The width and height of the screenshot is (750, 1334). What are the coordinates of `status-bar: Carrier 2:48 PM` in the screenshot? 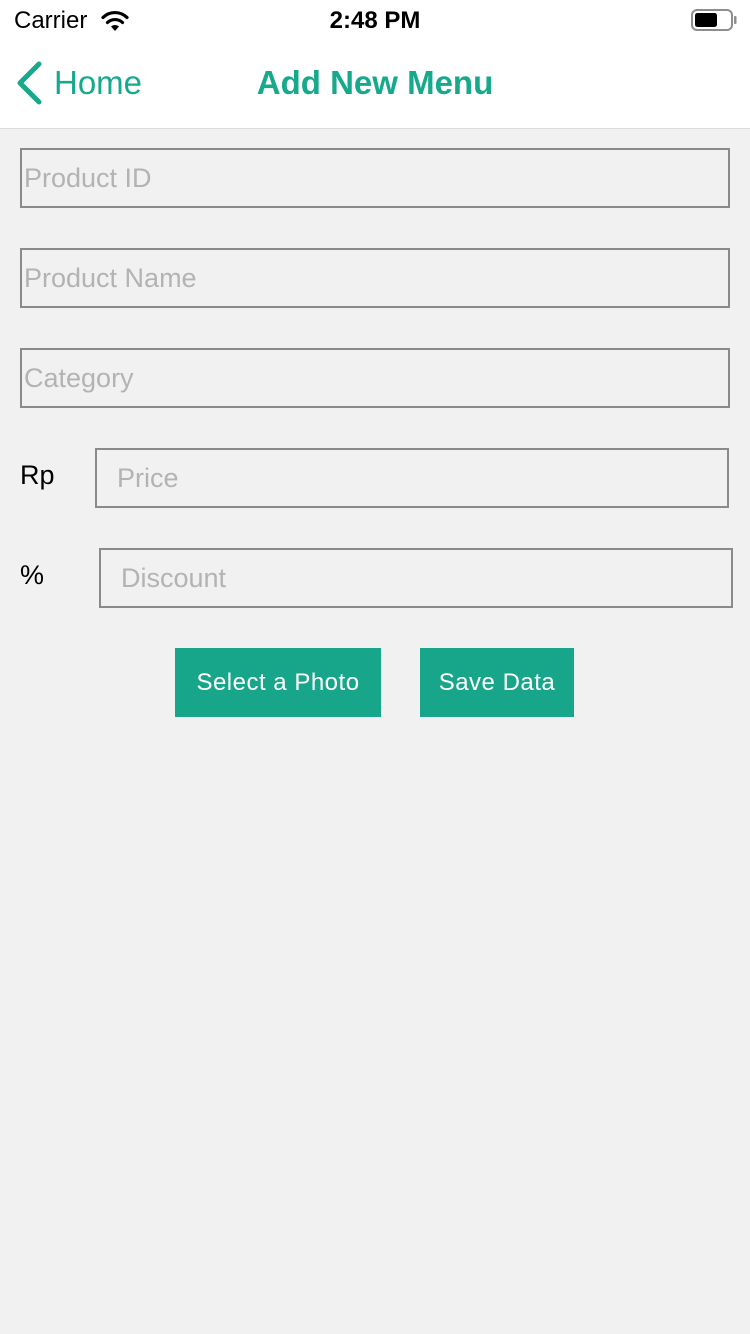 It's located at (375, 20).